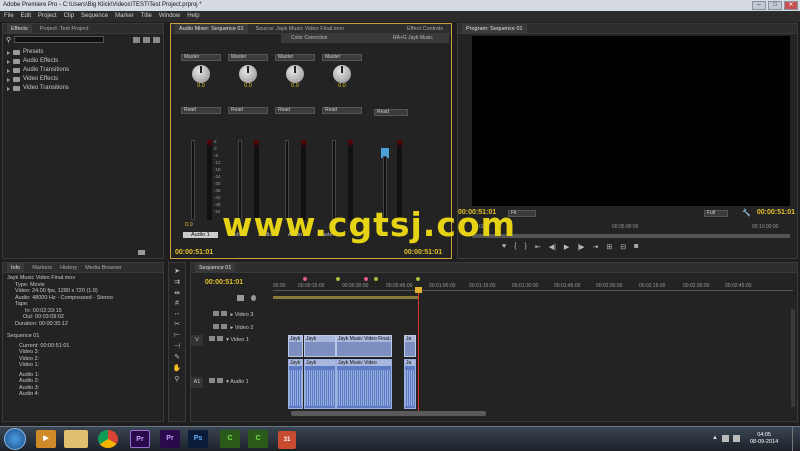  Describe the element at coordinates (253, 298) in the screenshot. I see `sequence-marker-icon` at that location.